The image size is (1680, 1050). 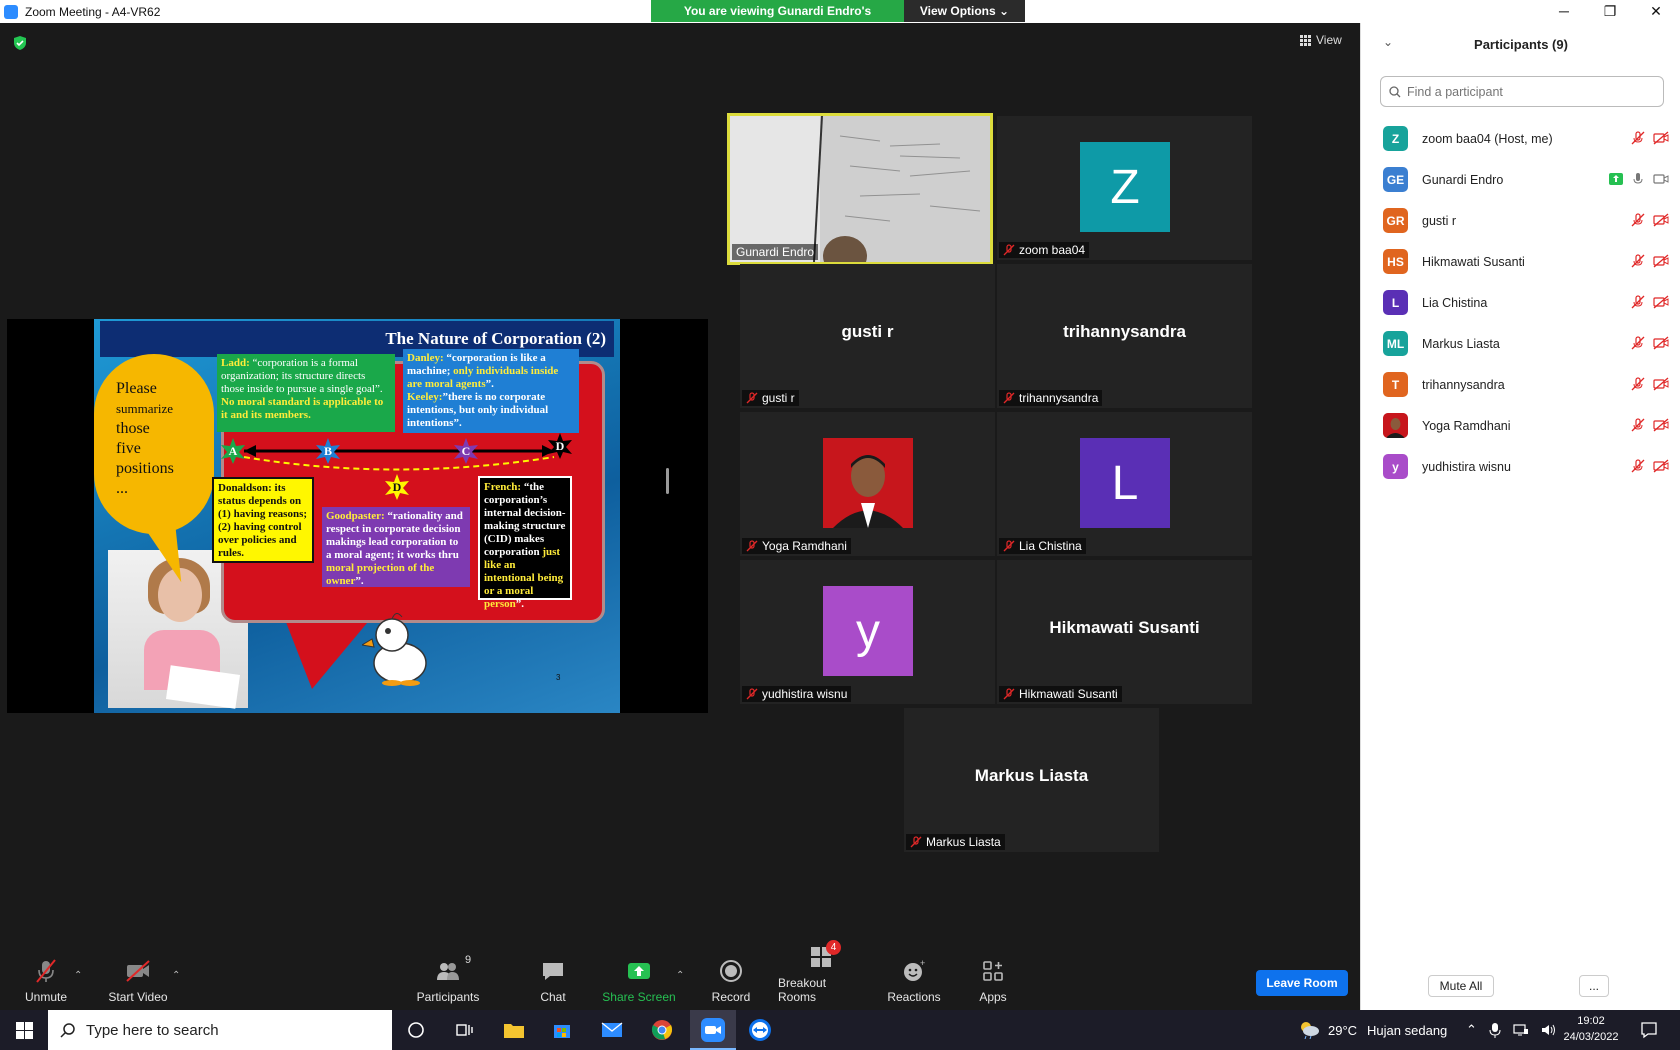 I want to click on apps-label: Apps, so click(x=993, y=997).